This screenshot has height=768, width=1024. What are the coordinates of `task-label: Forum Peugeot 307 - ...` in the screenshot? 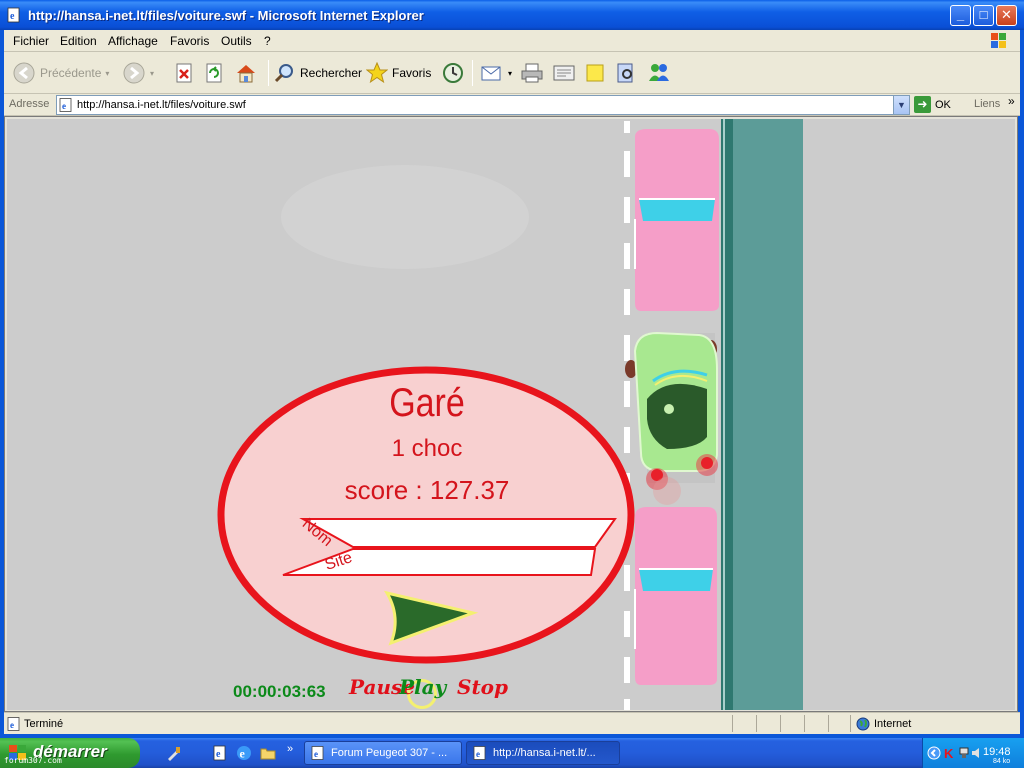 It's located at (389, 753).